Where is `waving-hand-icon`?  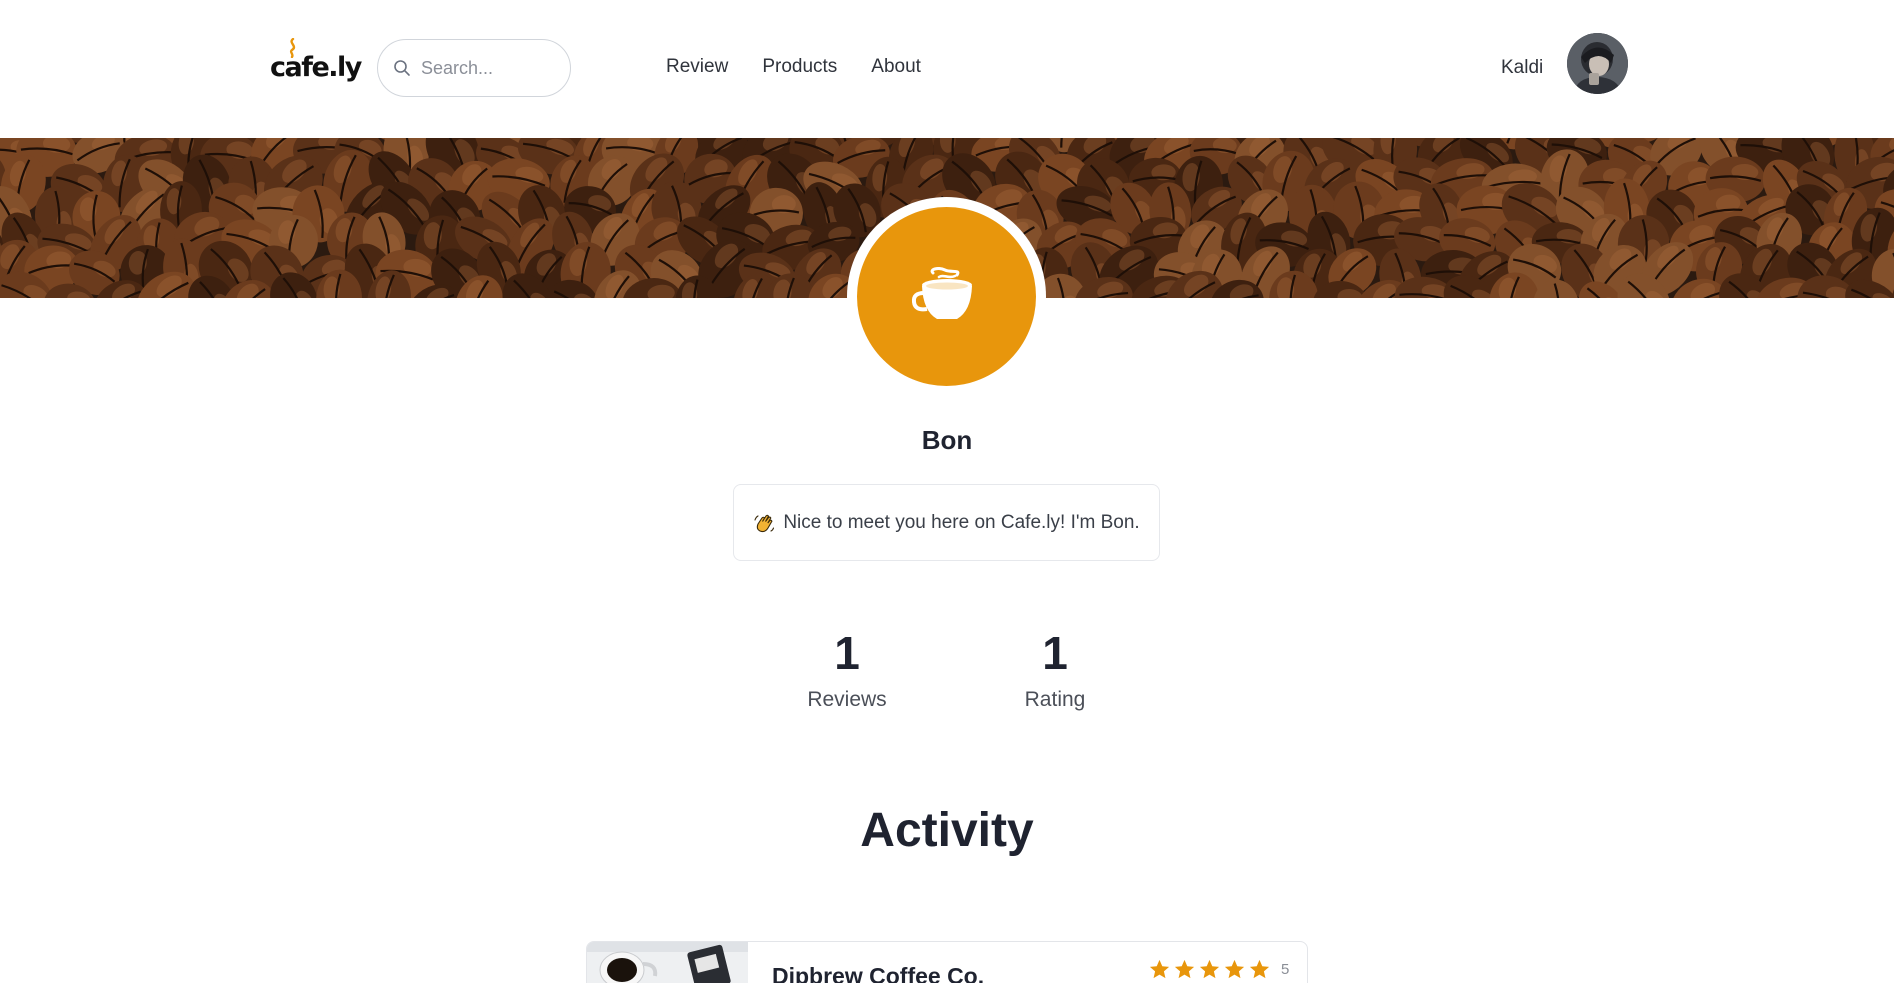 waving-hand-icon is located at coordinates (764, 523).